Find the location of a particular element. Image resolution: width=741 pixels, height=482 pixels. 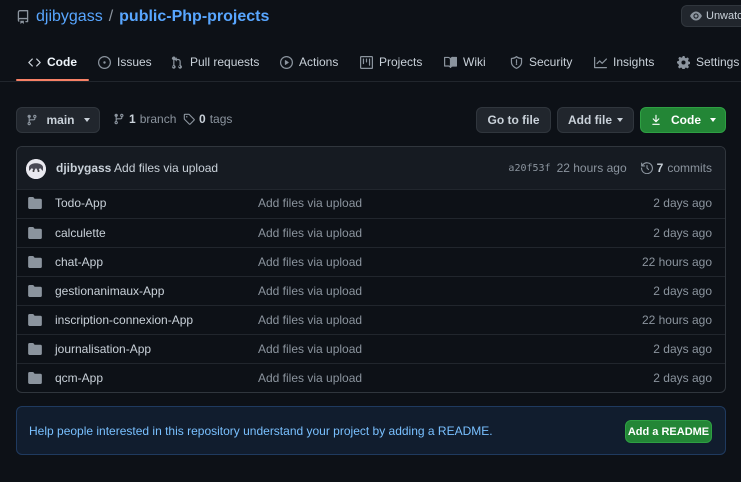

tag-word: tags is located at coordinates (221, 119).